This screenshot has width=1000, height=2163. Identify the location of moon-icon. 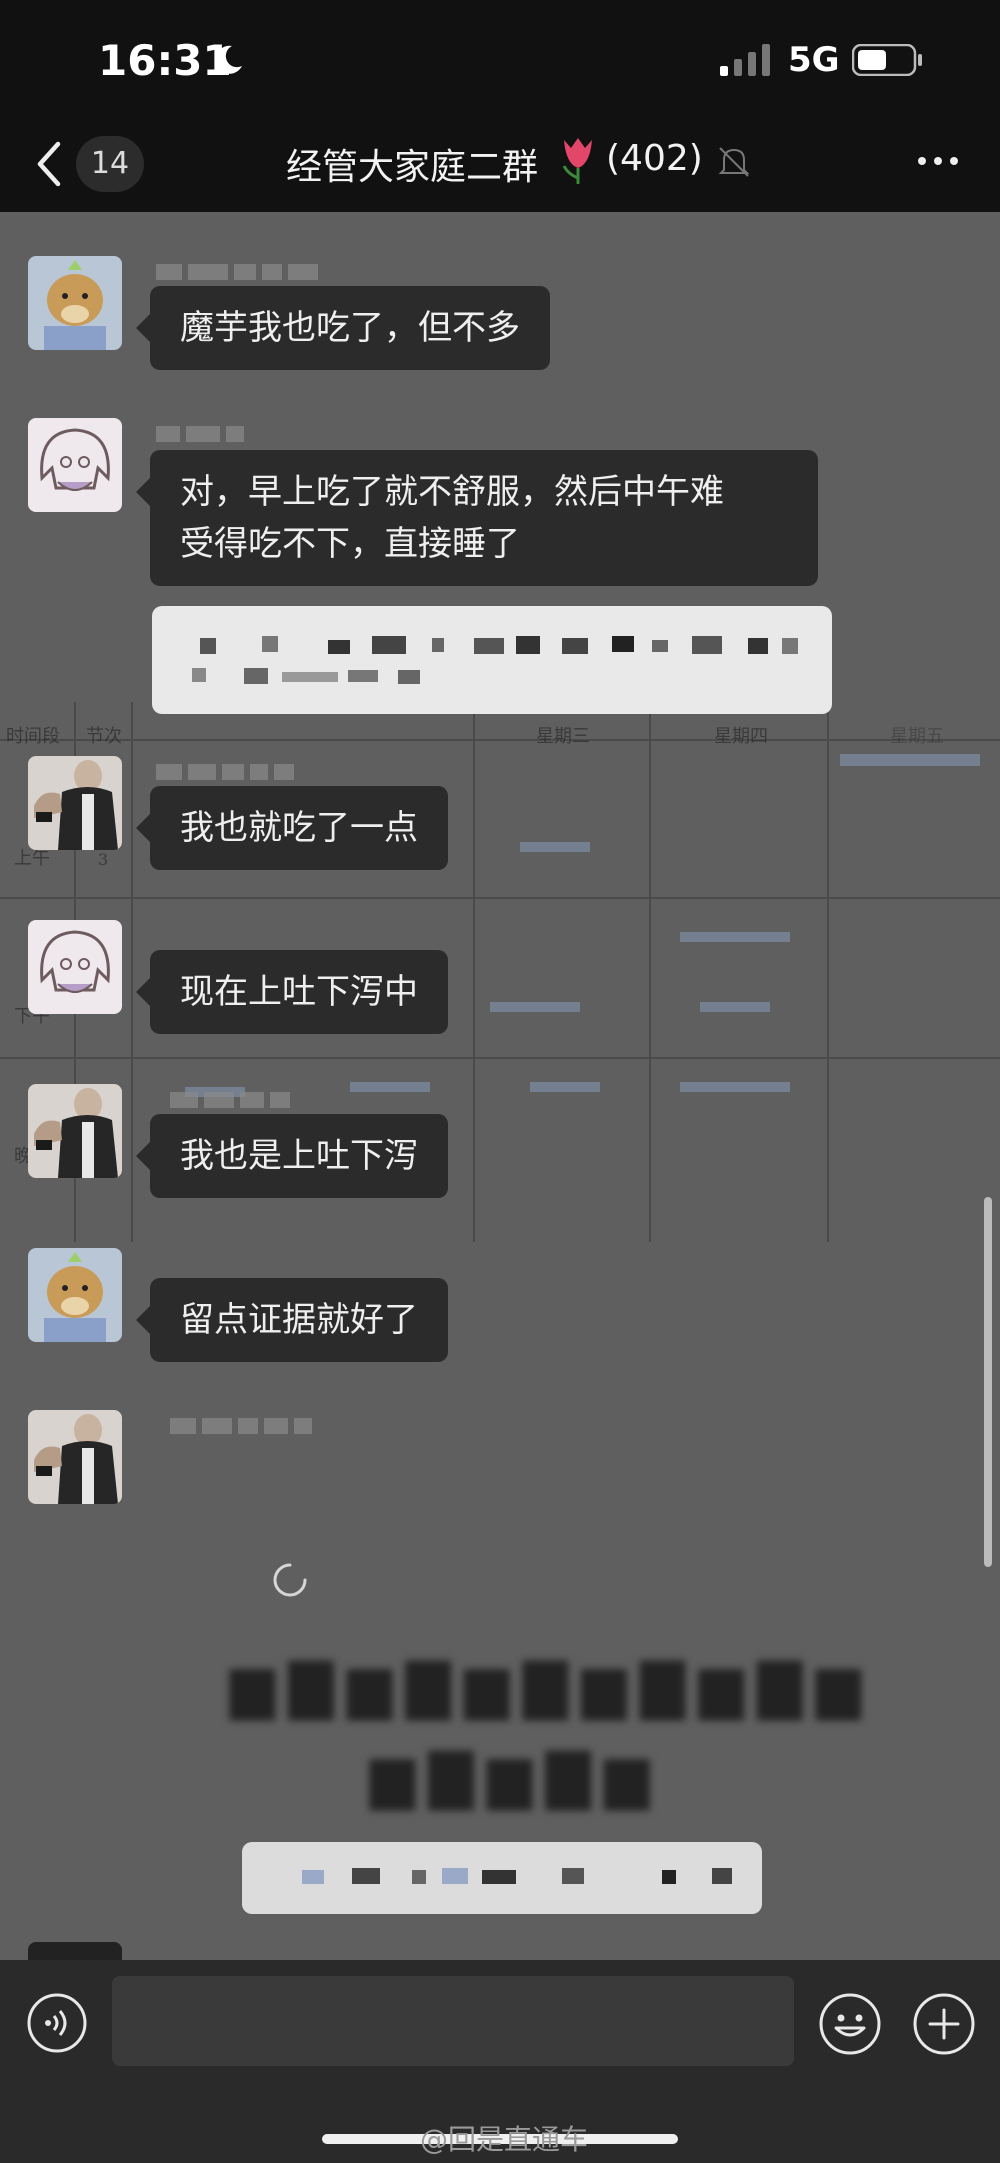
(228, 59).